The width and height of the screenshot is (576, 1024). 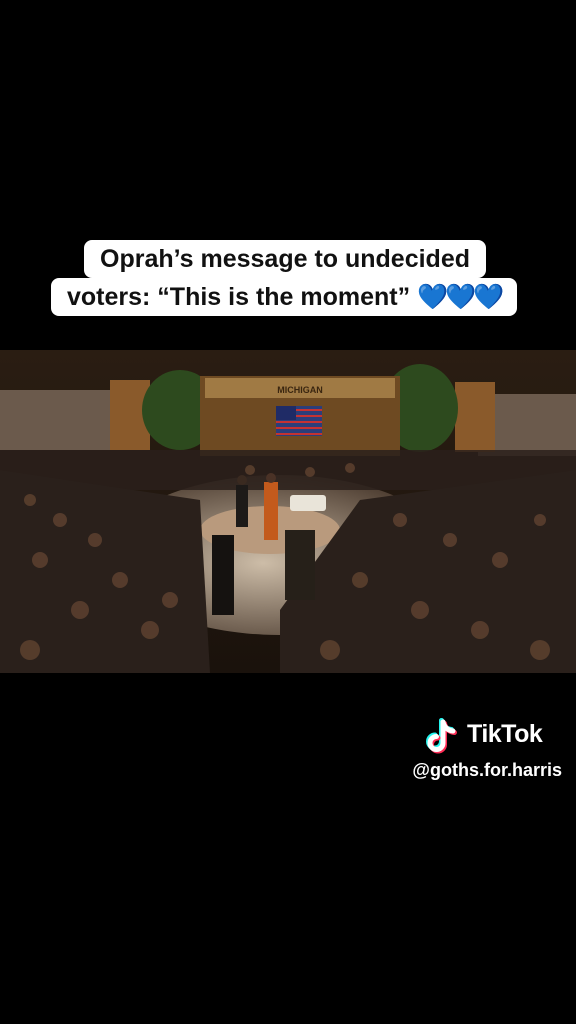 I want to click on caption-line-1: Oprah’s message to undecided, so click(x=285, y=259).